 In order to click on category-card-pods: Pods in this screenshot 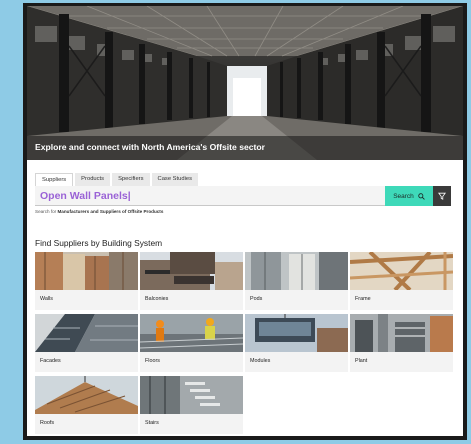, I will do `click(296, 281)`.